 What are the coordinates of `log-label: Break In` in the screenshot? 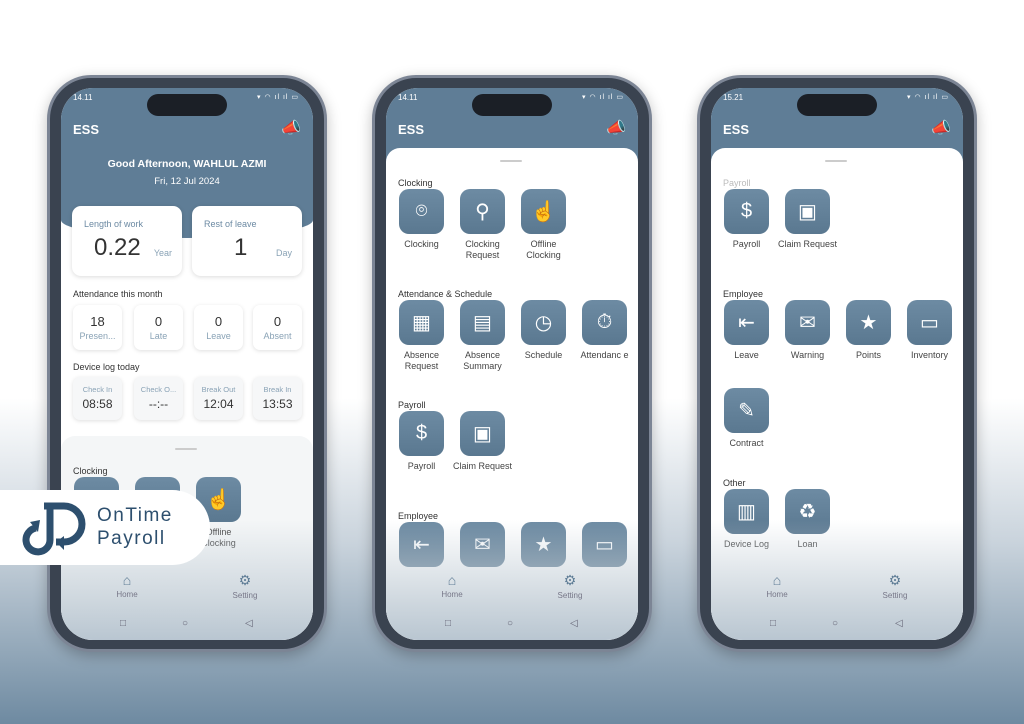 It's located at (277, 389).